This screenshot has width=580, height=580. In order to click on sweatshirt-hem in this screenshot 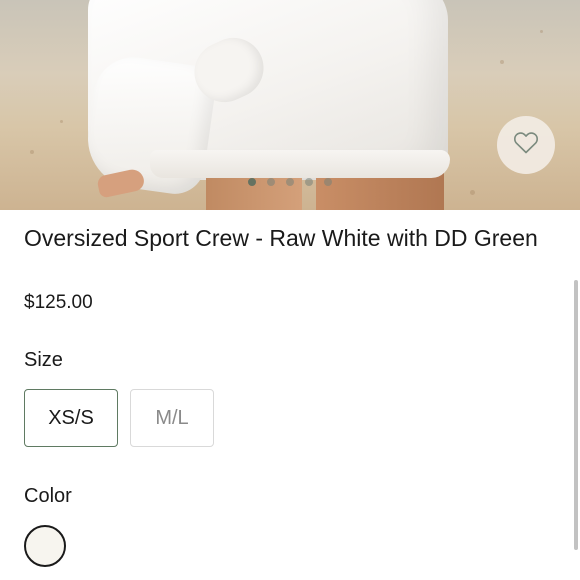, I will do `click(300, 164)`.